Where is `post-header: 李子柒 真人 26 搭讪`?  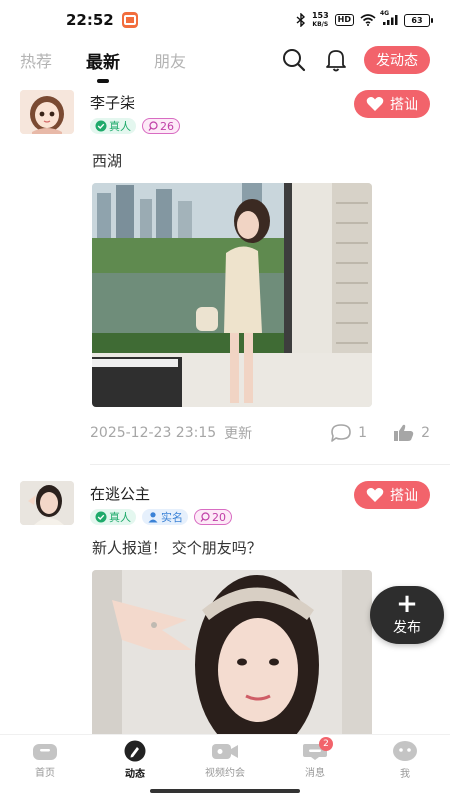 post-header: 李子柒 真人 26 搭讪 is located at coordinates (225, 110).